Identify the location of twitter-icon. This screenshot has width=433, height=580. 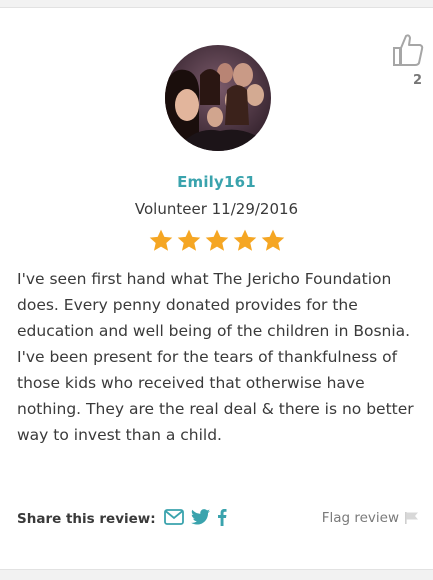
(200, 519).